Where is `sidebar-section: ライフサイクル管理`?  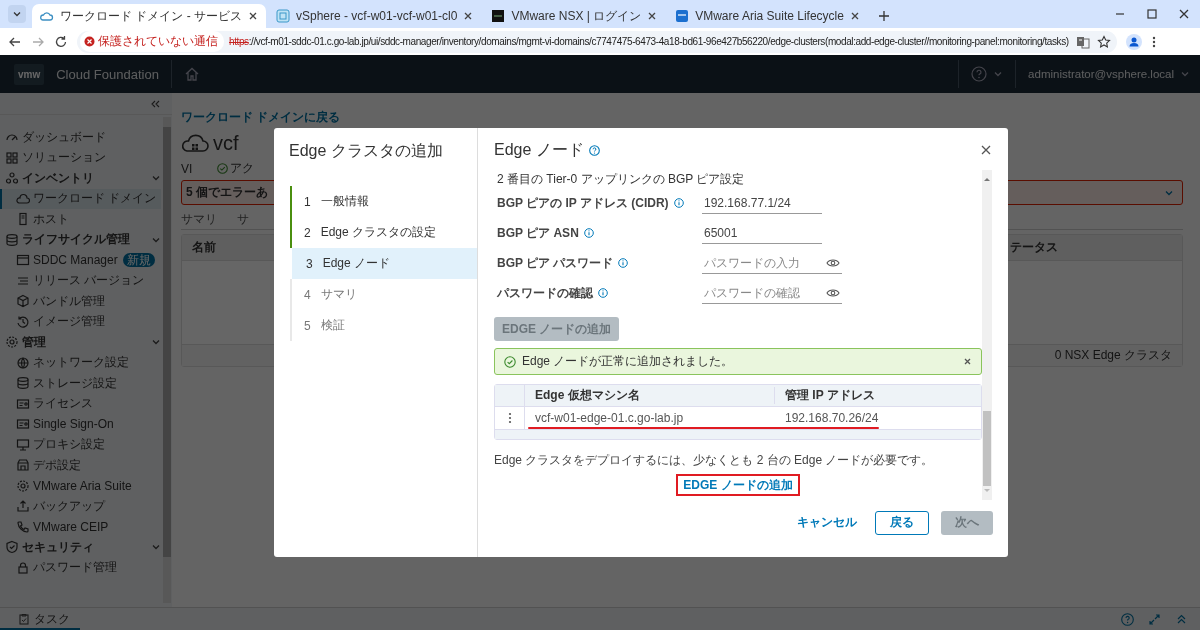
sidebar-section: ライフサイクル管理 is located at coordinates (80, 239).